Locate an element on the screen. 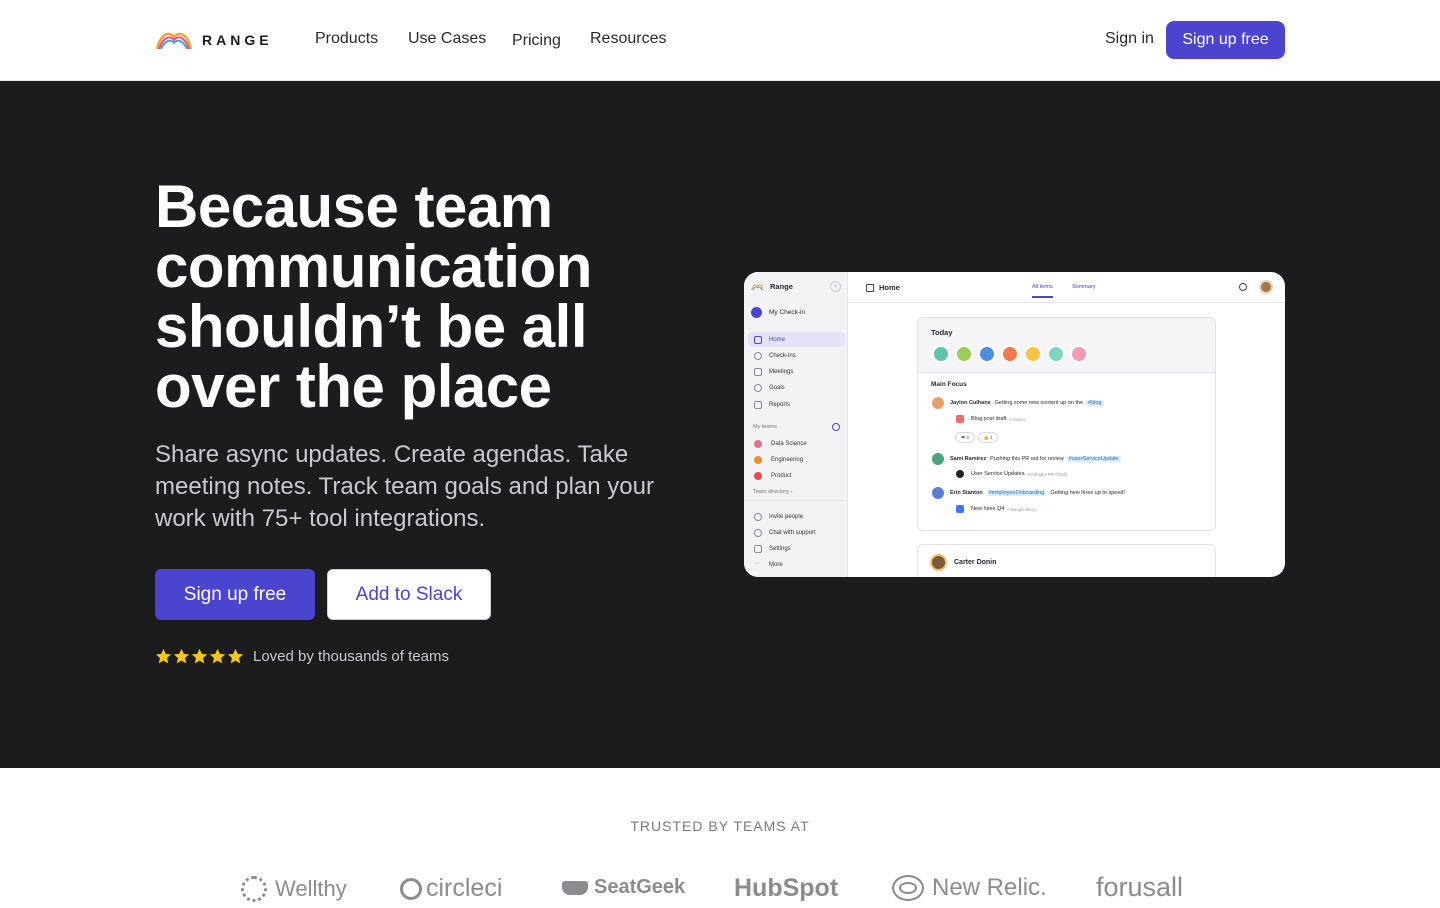  collapse-sidebar-icon: ‹ is located at coordinates (835, 286).